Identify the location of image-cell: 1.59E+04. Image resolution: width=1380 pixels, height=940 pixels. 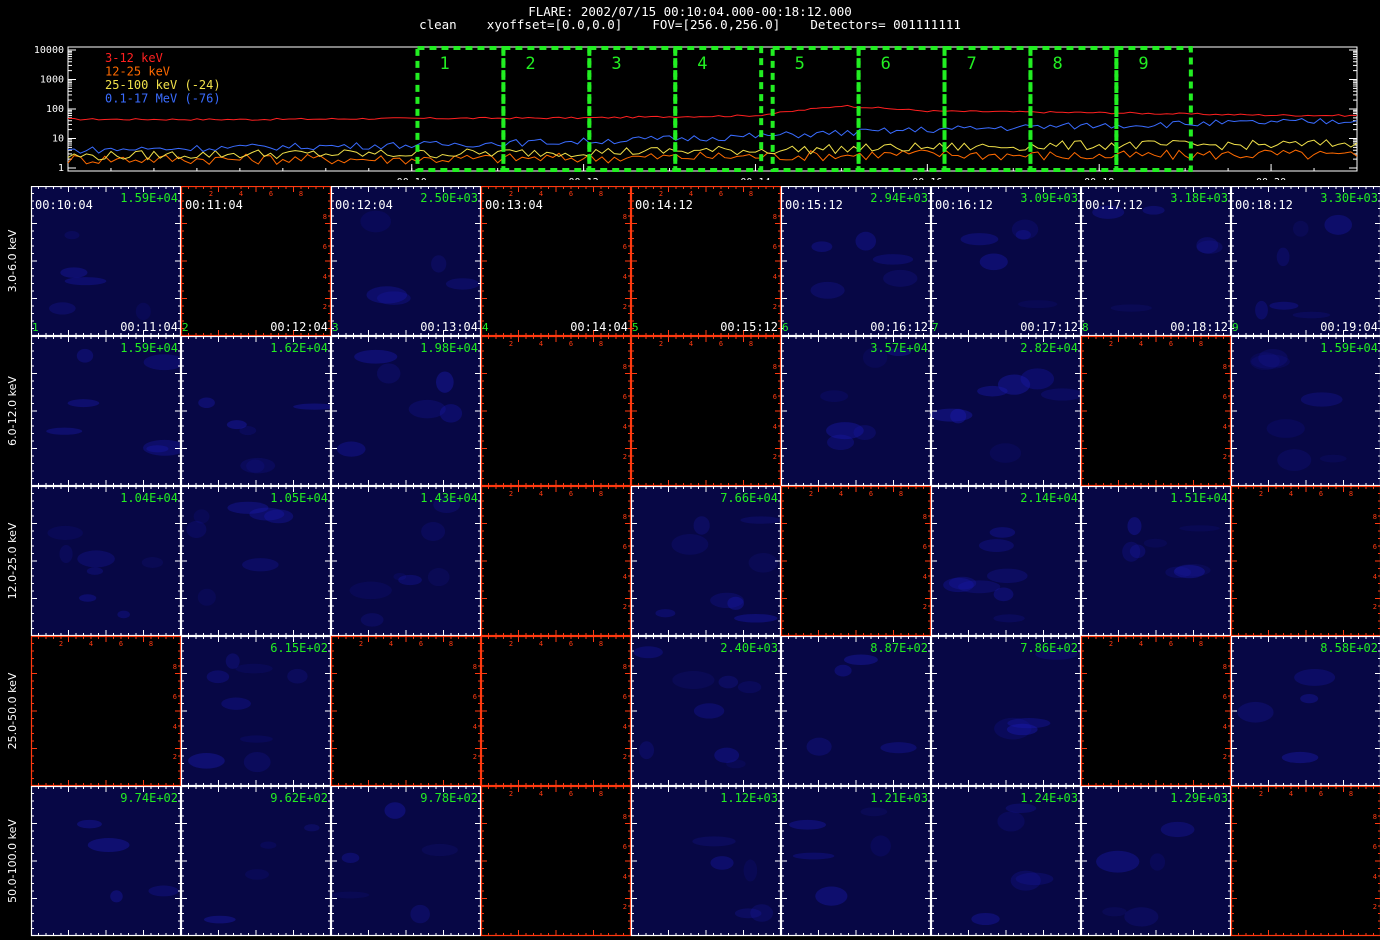
(108, 411).